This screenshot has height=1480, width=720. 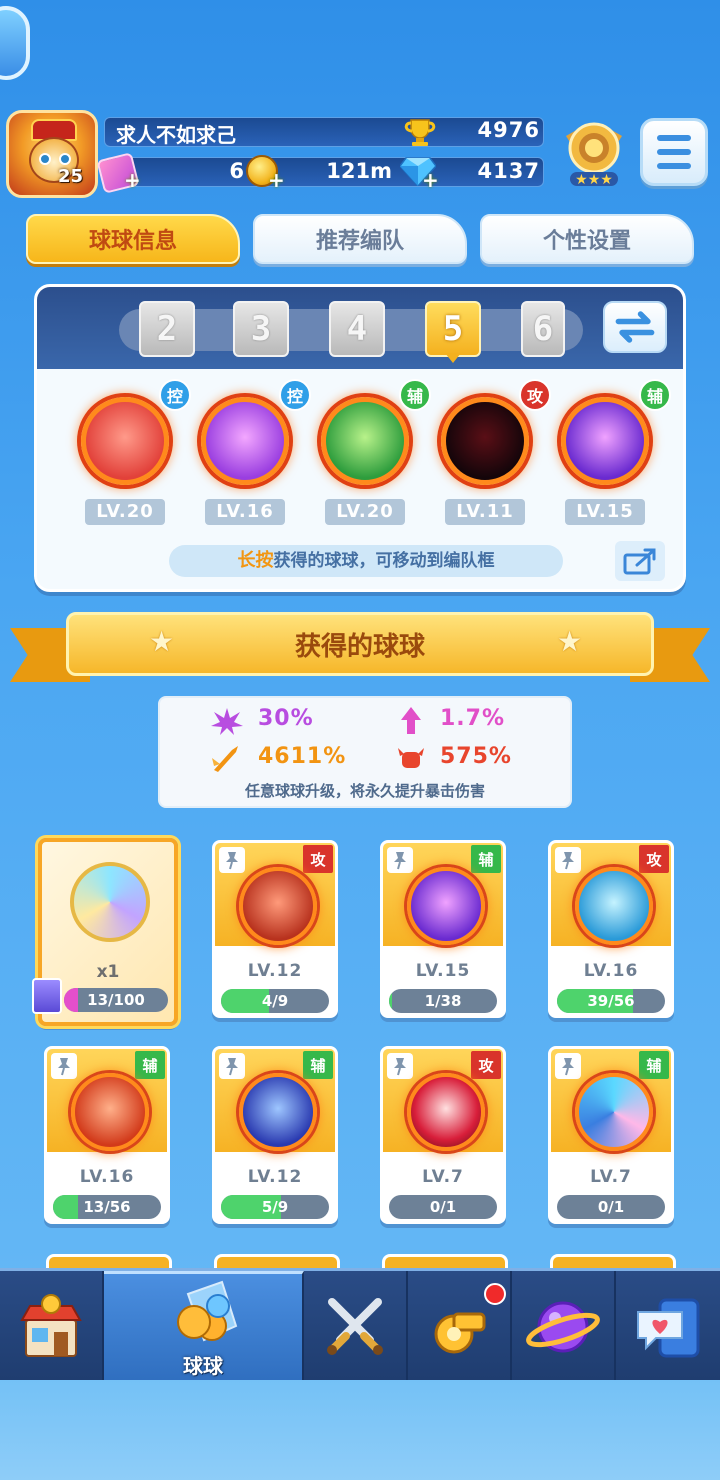 I want to click on nav-battle, so click(x=356, y=1327).